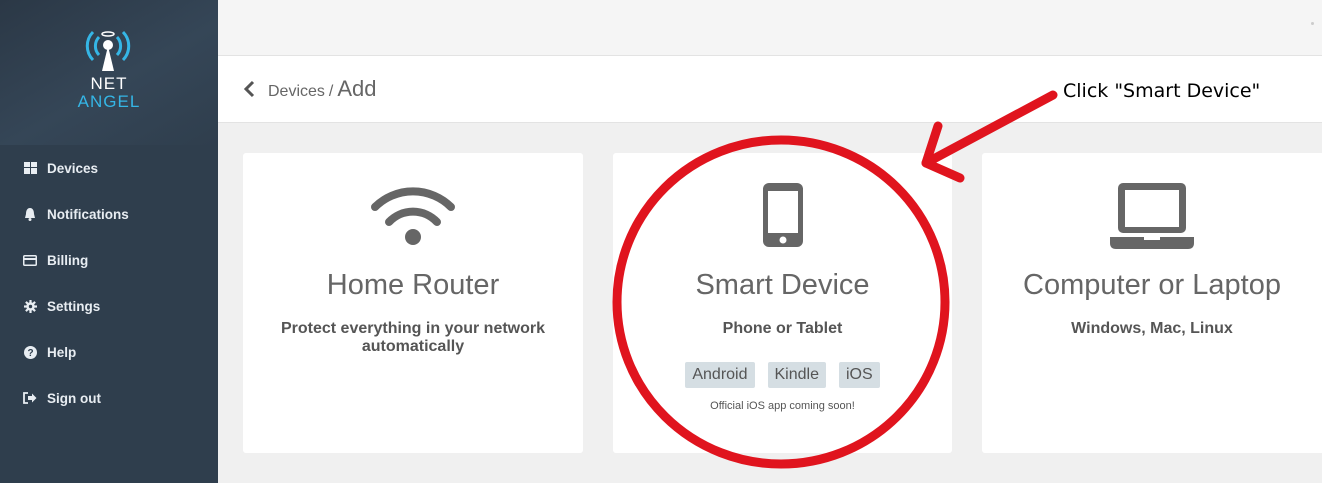  Describe the element at coordinates (782, 328) in the screenshot. I see `card-subtitle: Phone or Tablet` at that location.